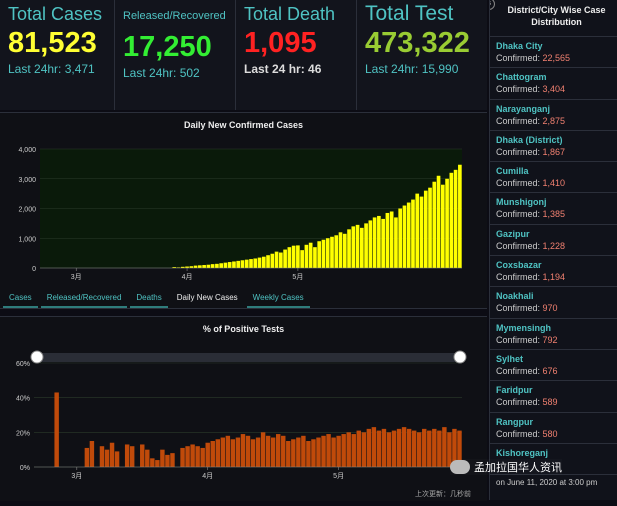  What do you see at coordinates (20, 298) in the screenshot?
I see `tab-cases: Cases` at bounding box center [20, 298].